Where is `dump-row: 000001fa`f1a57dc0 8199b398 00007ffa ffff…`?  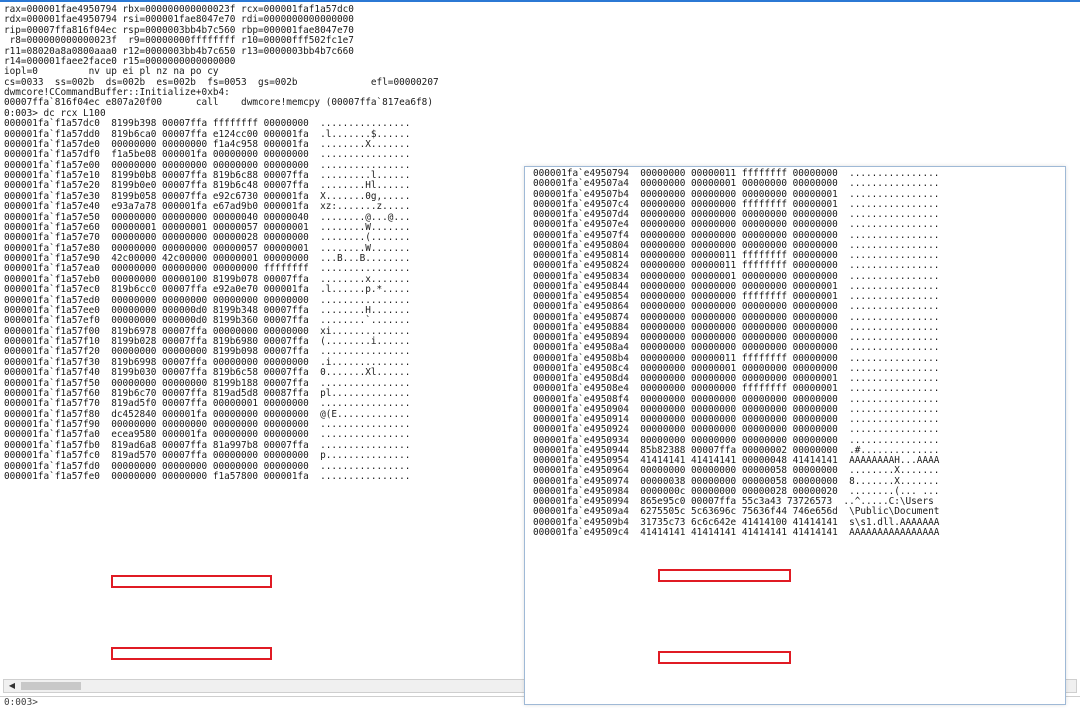 dump-row: 000001fa`f1a57dc0 8199b398 00007ffa ffff… is located at coordinates (207, 124).